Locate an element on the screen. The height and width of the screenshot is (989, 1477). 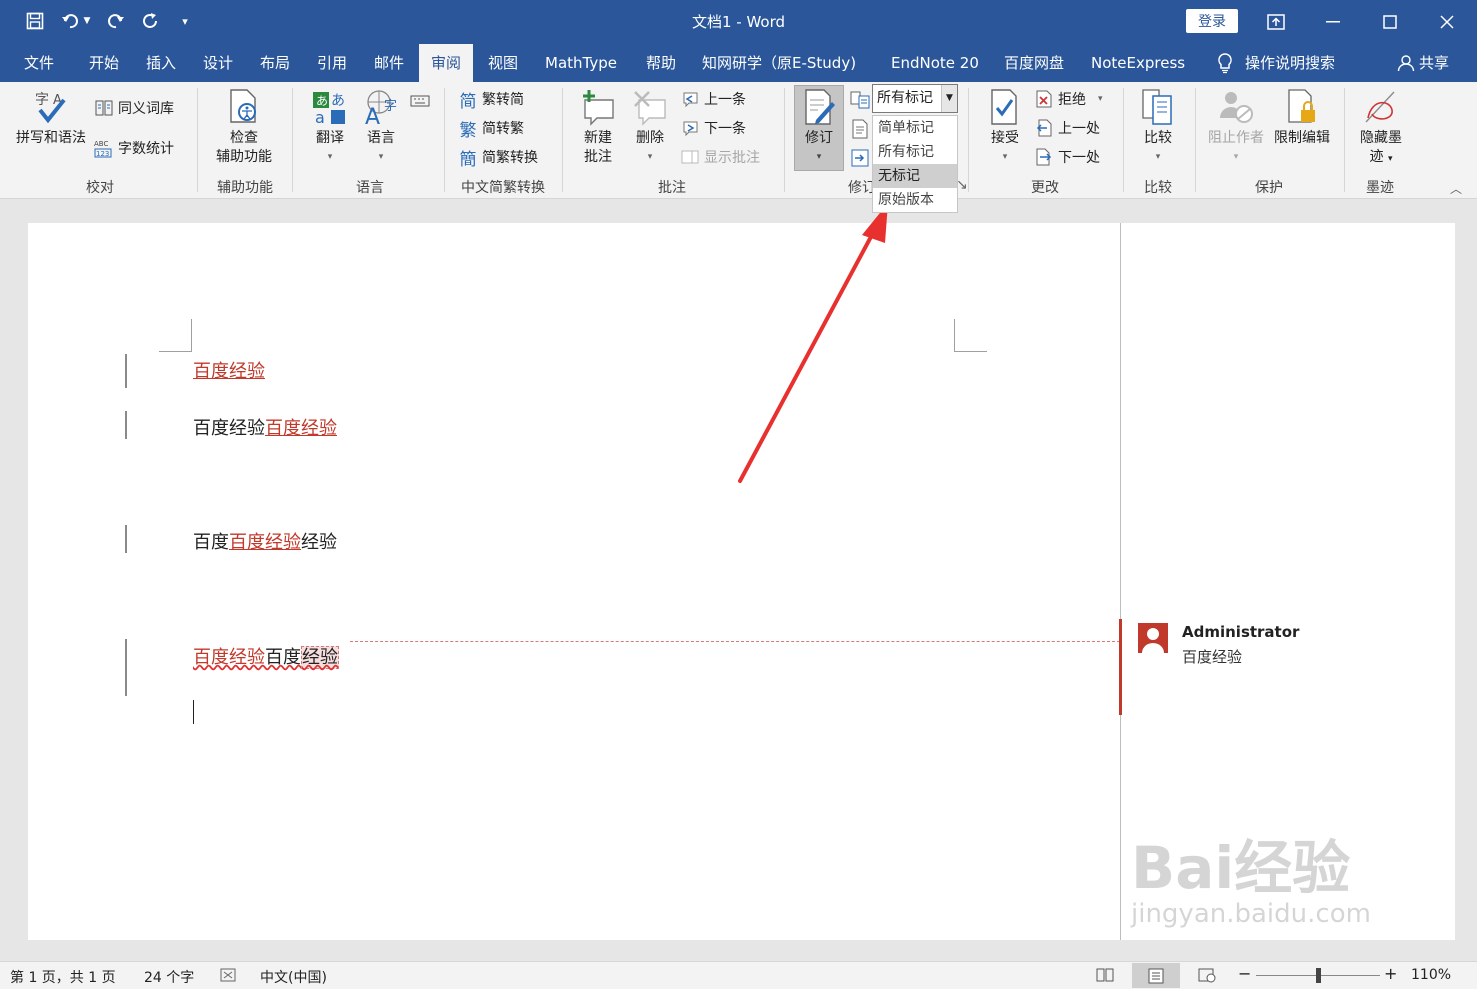
show-markup-icon is located at coordinates (862, 129).